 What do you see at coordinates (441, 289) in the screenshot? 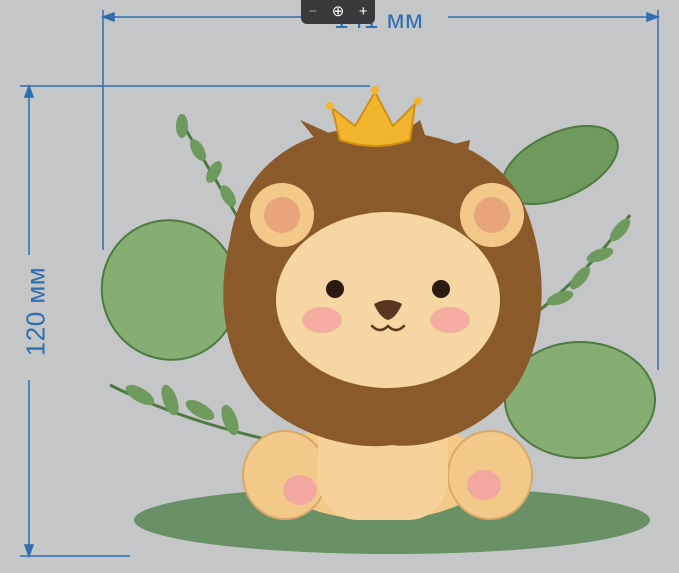
I see `lion-eye-right` at bounding box center [441, 289].